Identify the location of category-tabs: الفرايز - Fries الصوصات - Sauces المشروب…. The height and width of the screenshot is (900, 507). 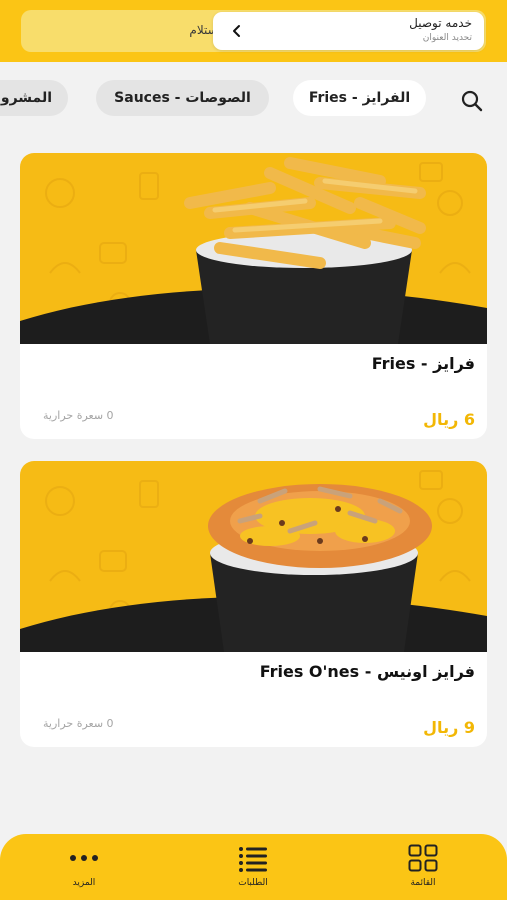
(253, 99).